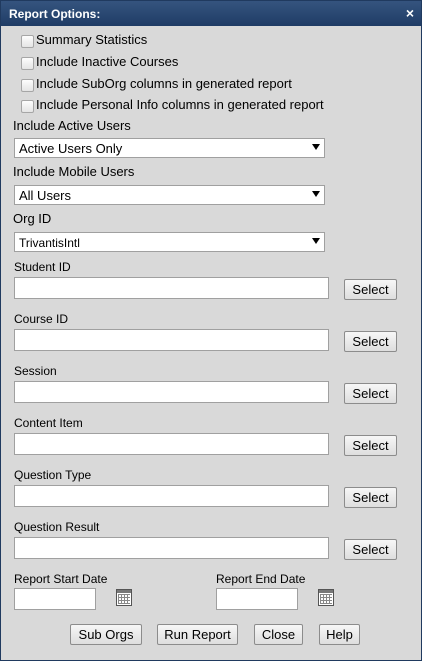 The image size is (422, 661). What do you see at coordinates (27, 63) in the screenshot?
I see `include-inactive-courses-checkbox` at bounding box center [27, 63].